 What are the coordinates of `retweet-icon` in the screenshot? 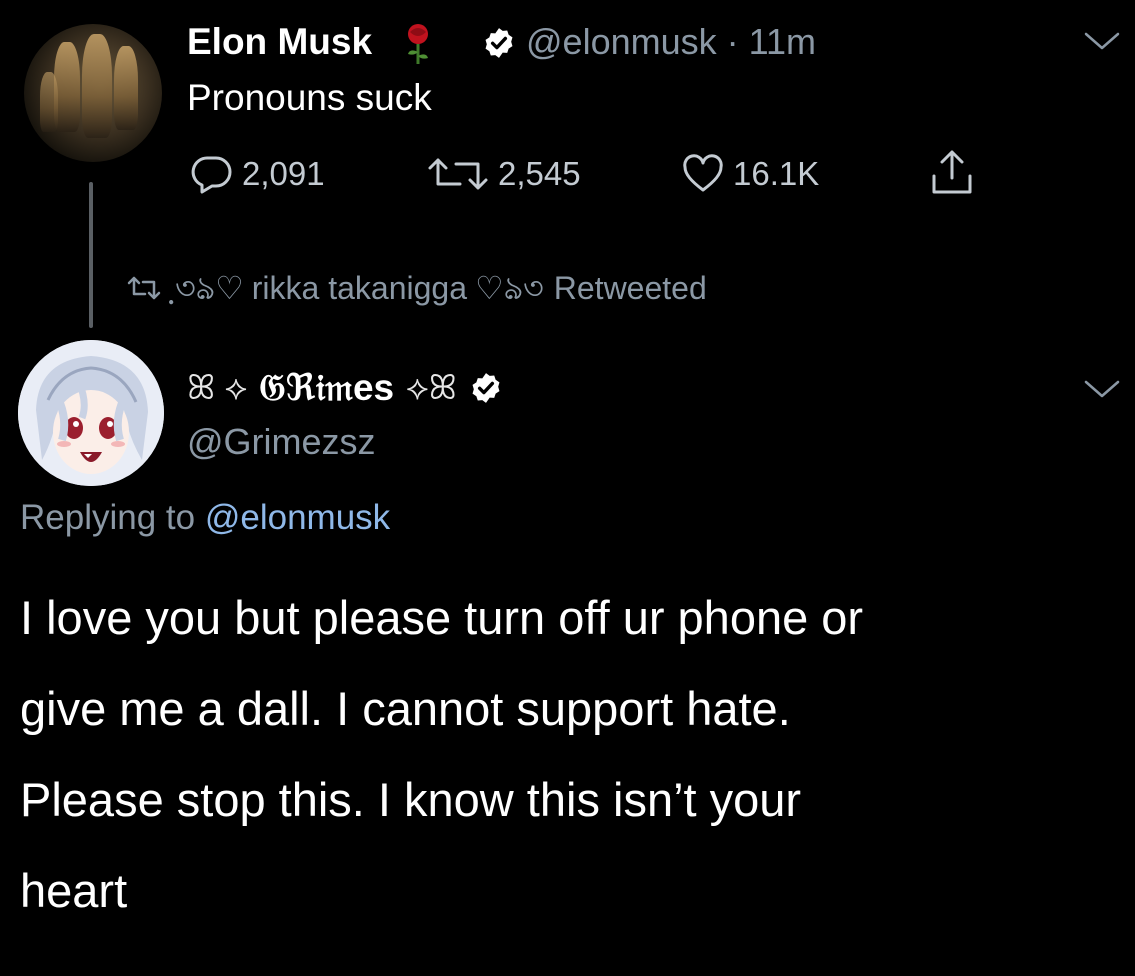 It's located at (458, 174).